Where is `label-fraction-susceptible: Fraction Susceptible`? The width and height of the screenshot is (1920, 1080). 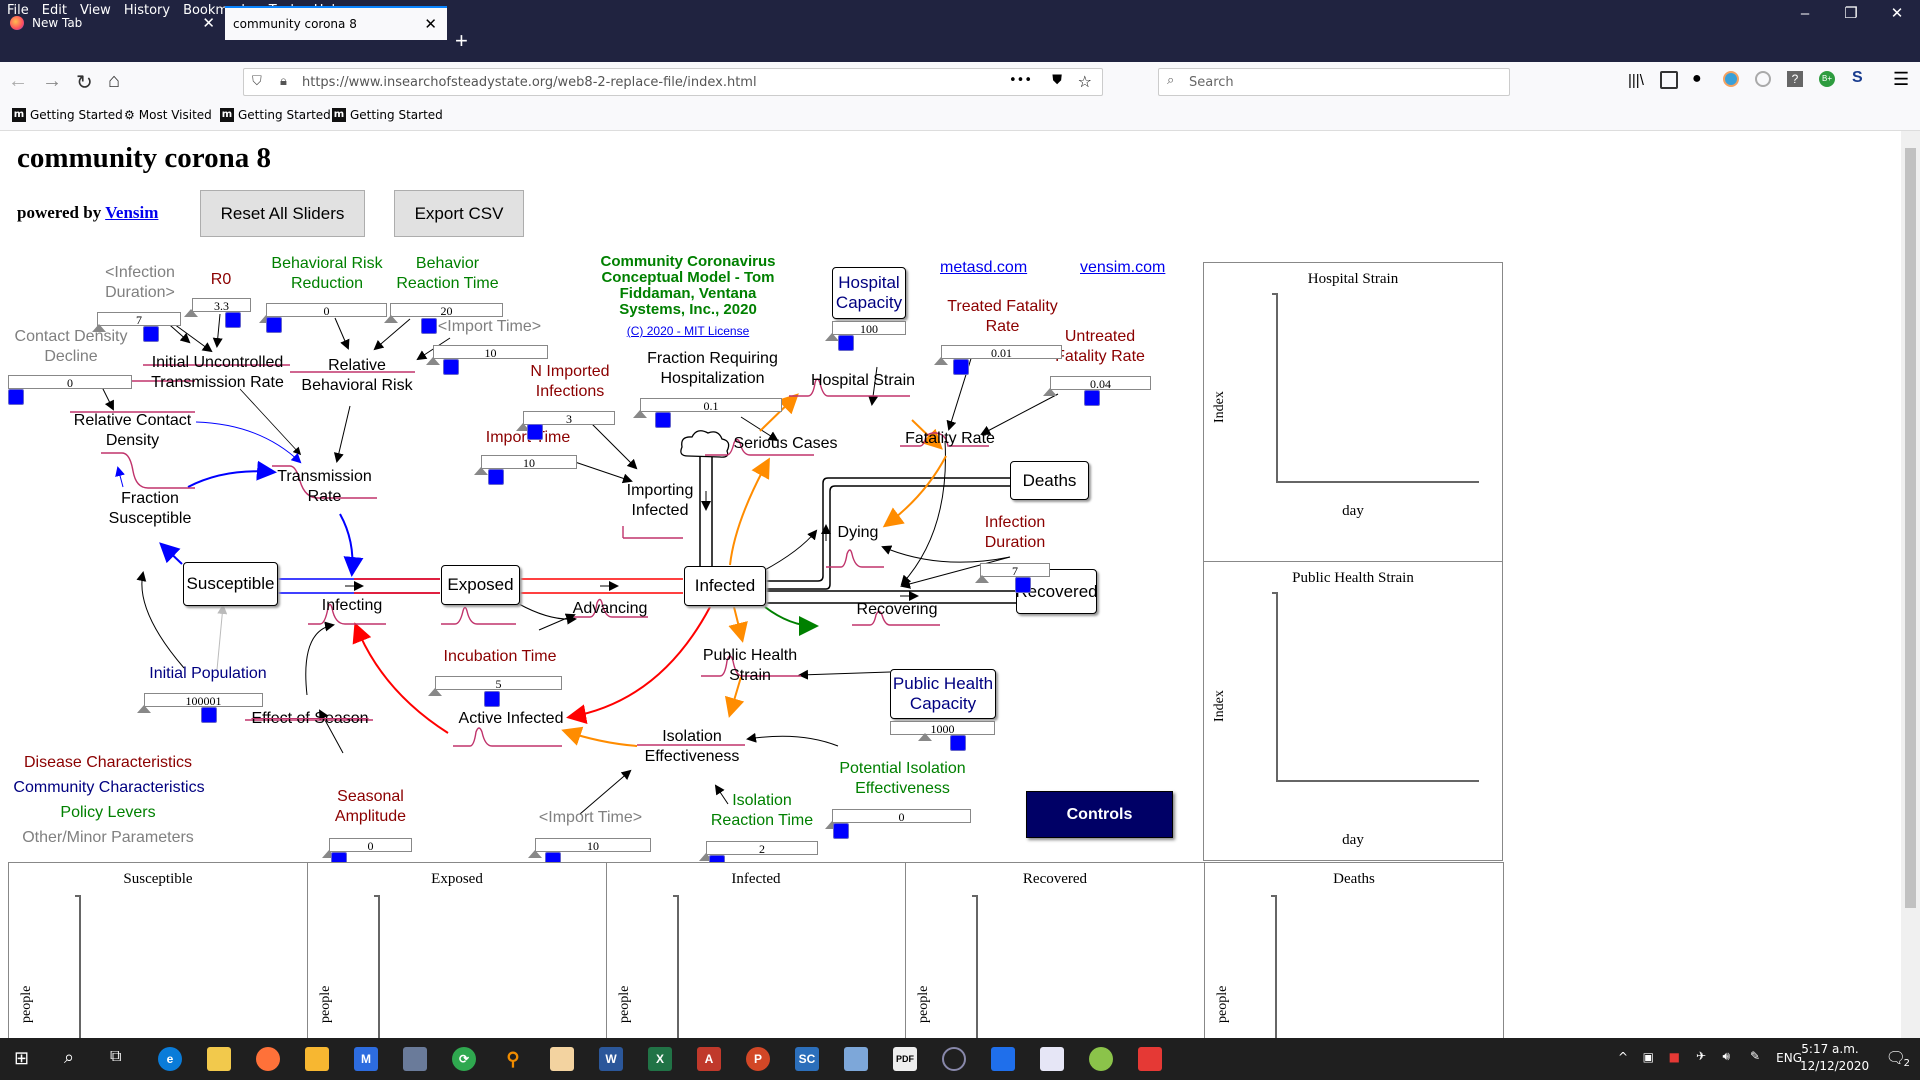 label-fraction-susceptible: Fraction Susceptible is located at coordinates (150, 509).